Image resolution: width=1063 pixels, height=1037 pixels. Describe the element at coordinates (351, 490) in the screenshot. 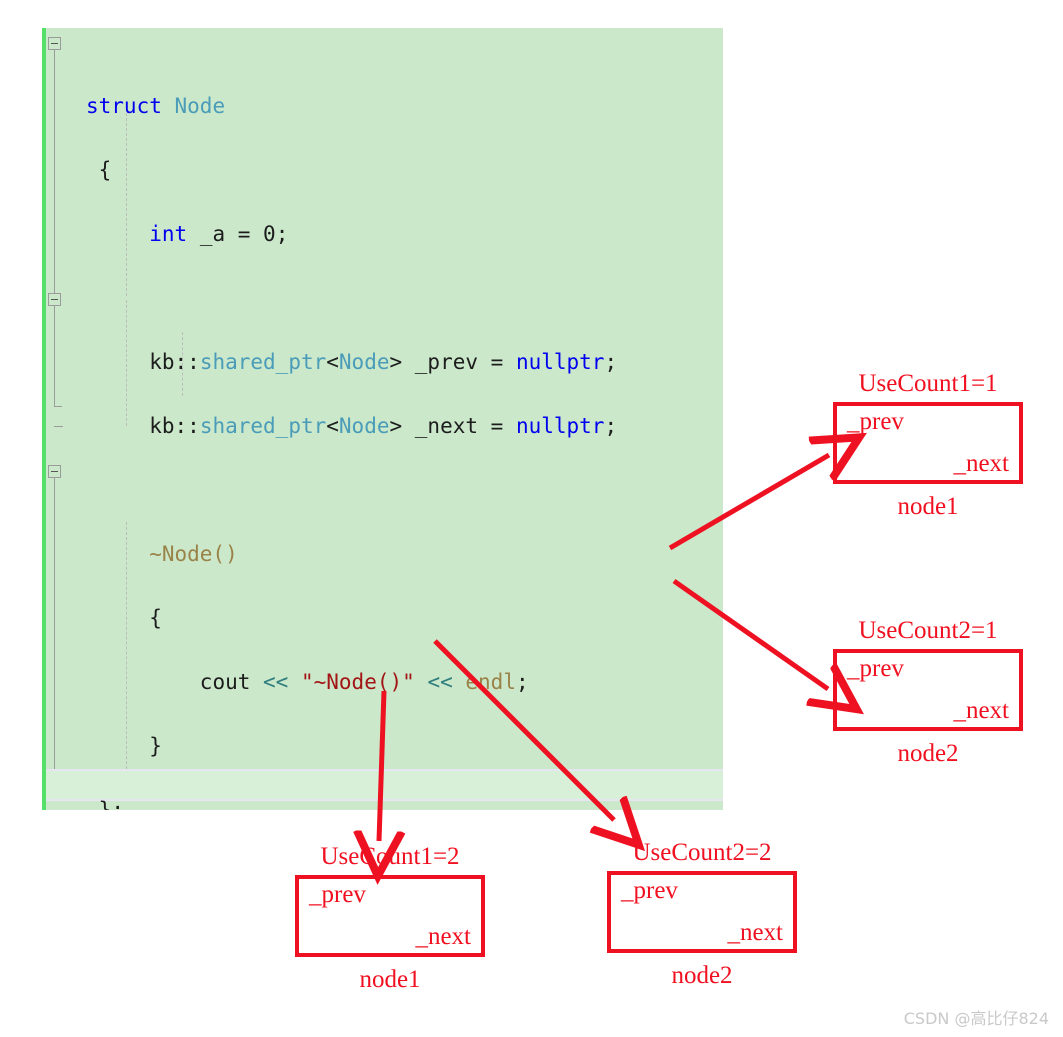

I see `code-line-7-blank` at that location.